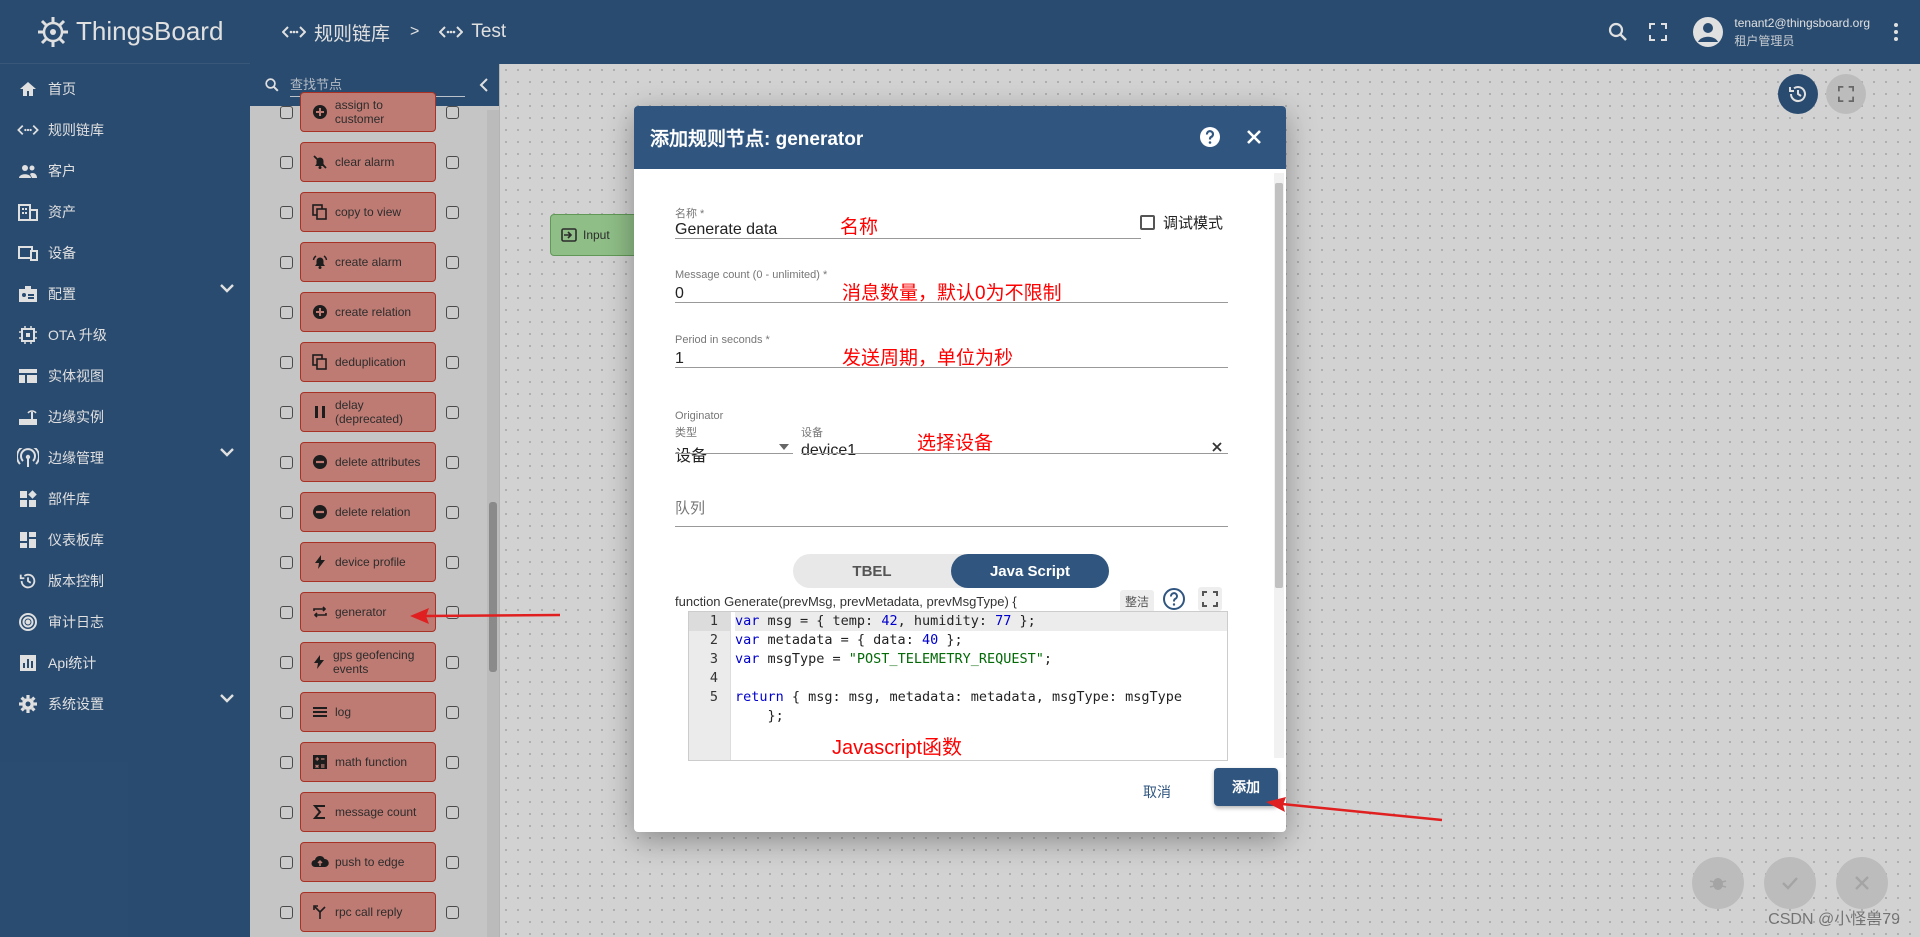  I want to click on dialog-footer: 取消 添加, so click(960, 795).